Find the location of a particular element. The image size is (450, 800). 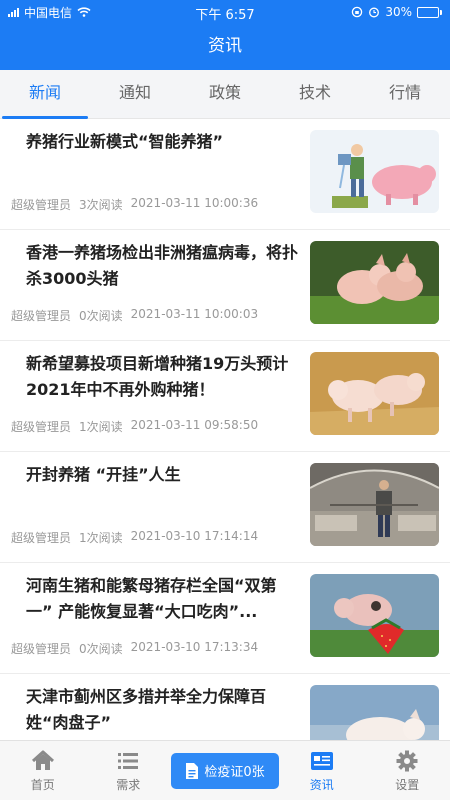

category-tabs: 新闻 通知 政策 技术 行情 is located at coordinates (225, 94).